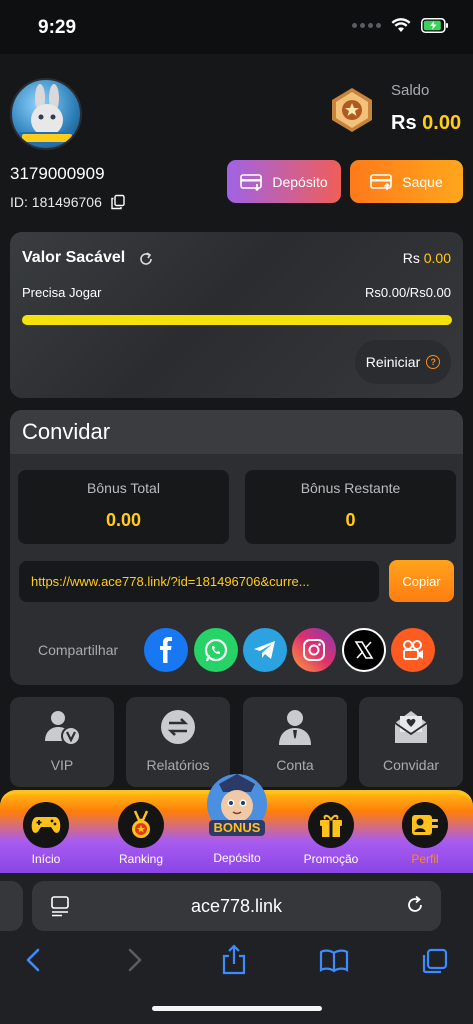 Image resolution: width=473 pixels, height=1024 pixels. What do you see at coordinates (123, 488) in the screenshot?
I see `bonus-total-label: Bônus Total` at bounding box center [123, 488].